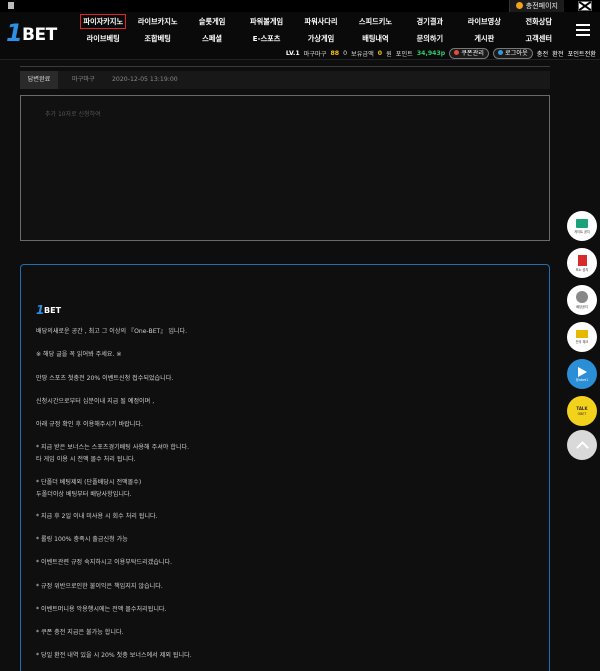 The height and width of the screenshot is (671, 600). What do you see at coordinates (362, 54) in the screenshot?
I see `balance-label: 보유금액` at bounding box center [362, 54].